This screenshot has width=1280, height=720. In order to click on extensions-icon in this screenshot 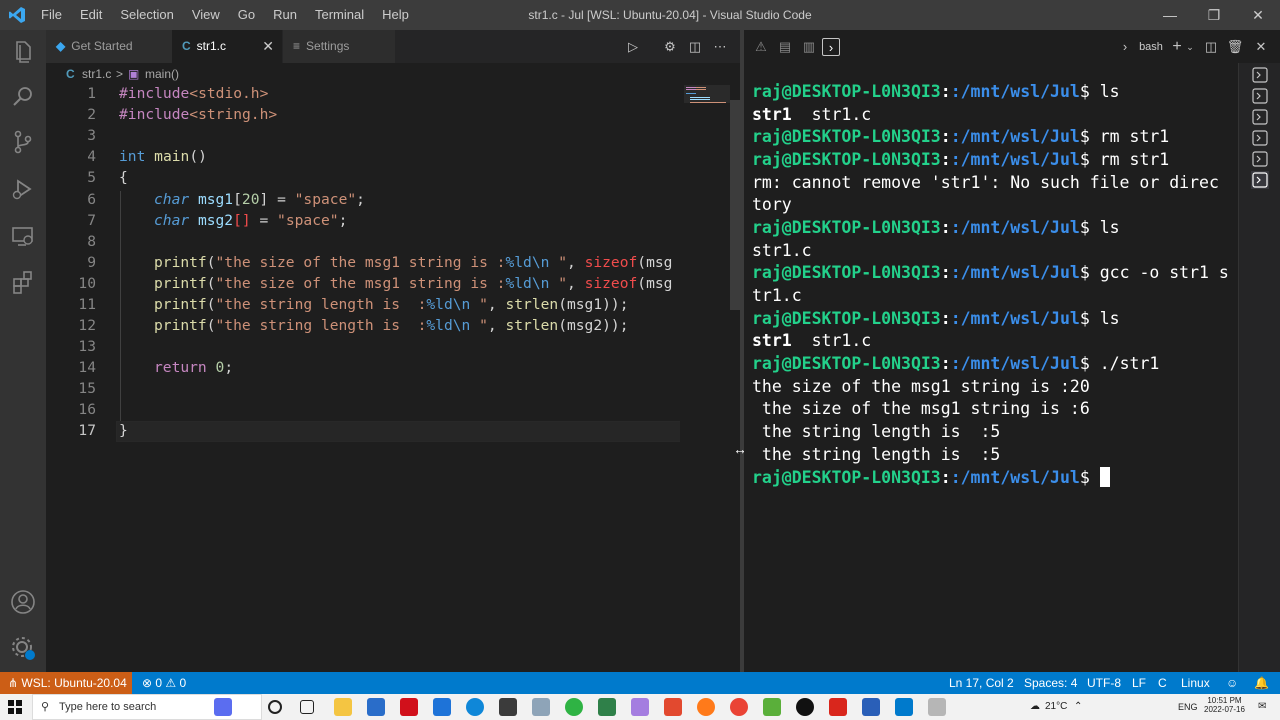, I will do `click(23, 282)`.